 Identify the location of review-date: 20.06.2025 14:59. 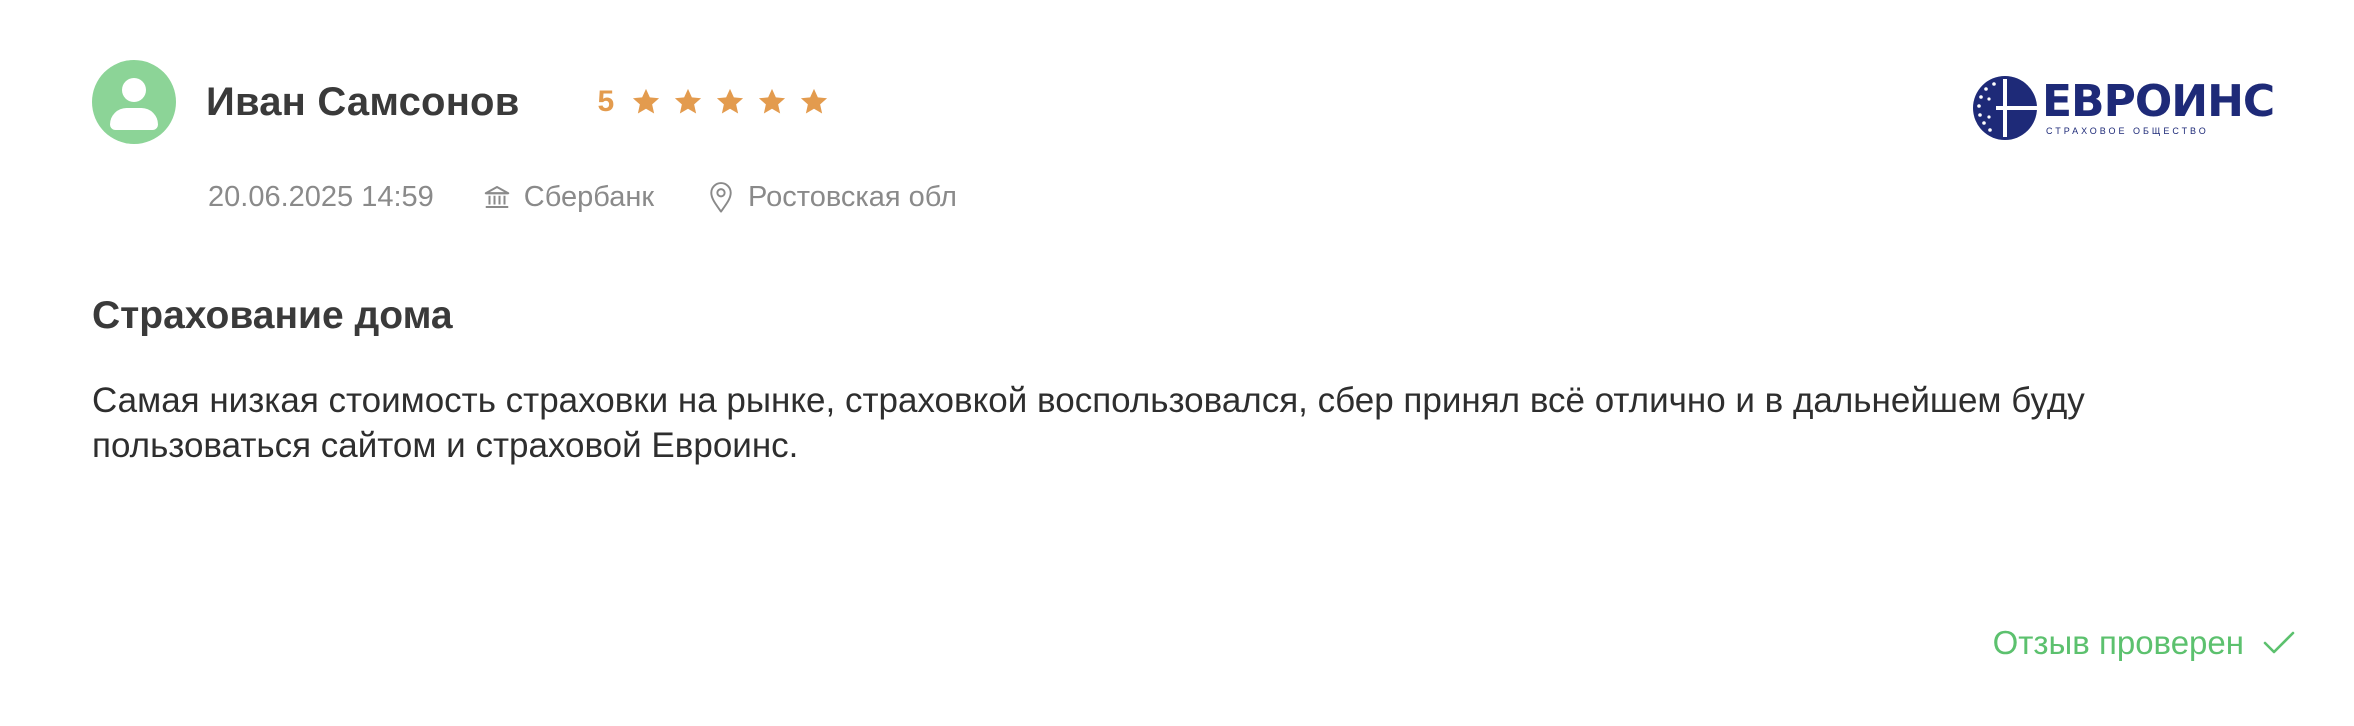
(321, 196).